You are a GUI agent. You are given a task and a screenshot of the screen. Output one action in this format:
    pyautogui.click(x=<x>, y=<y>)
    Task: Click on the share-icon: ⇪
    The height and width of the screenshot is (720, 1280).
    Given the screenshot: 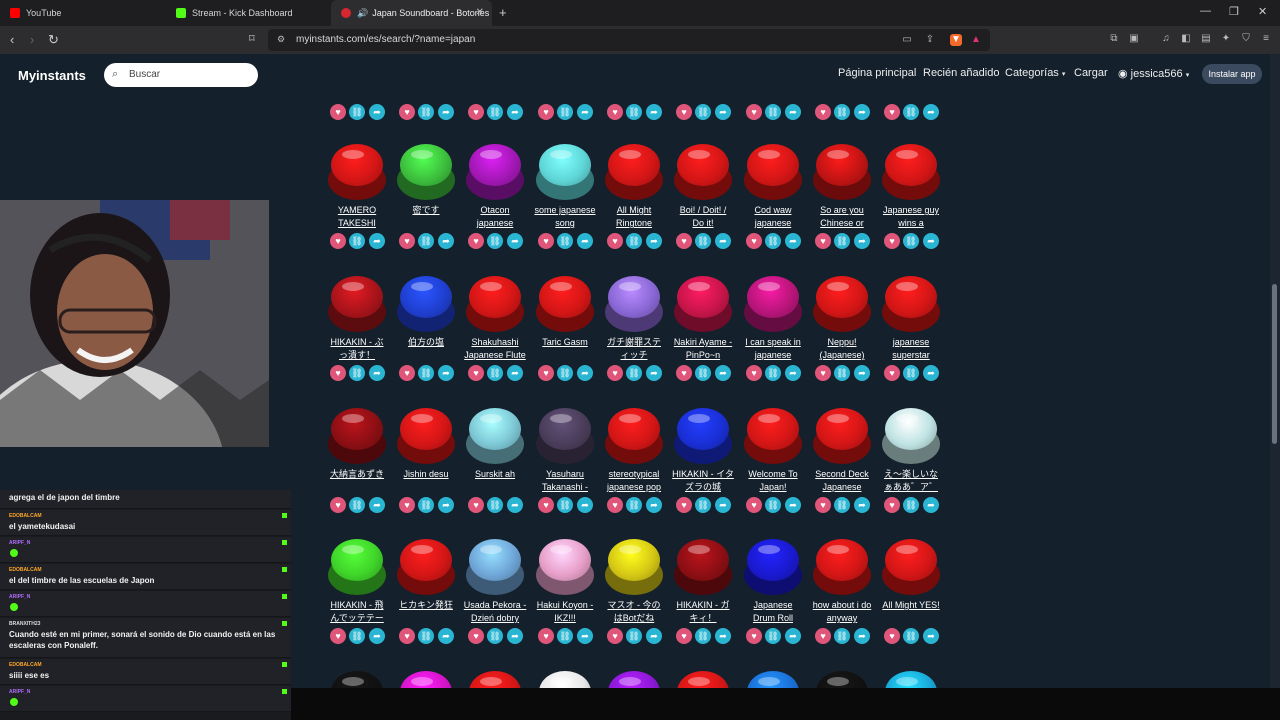 What is the action you would take?
    pyautogui.click(x=930, y=40)
    